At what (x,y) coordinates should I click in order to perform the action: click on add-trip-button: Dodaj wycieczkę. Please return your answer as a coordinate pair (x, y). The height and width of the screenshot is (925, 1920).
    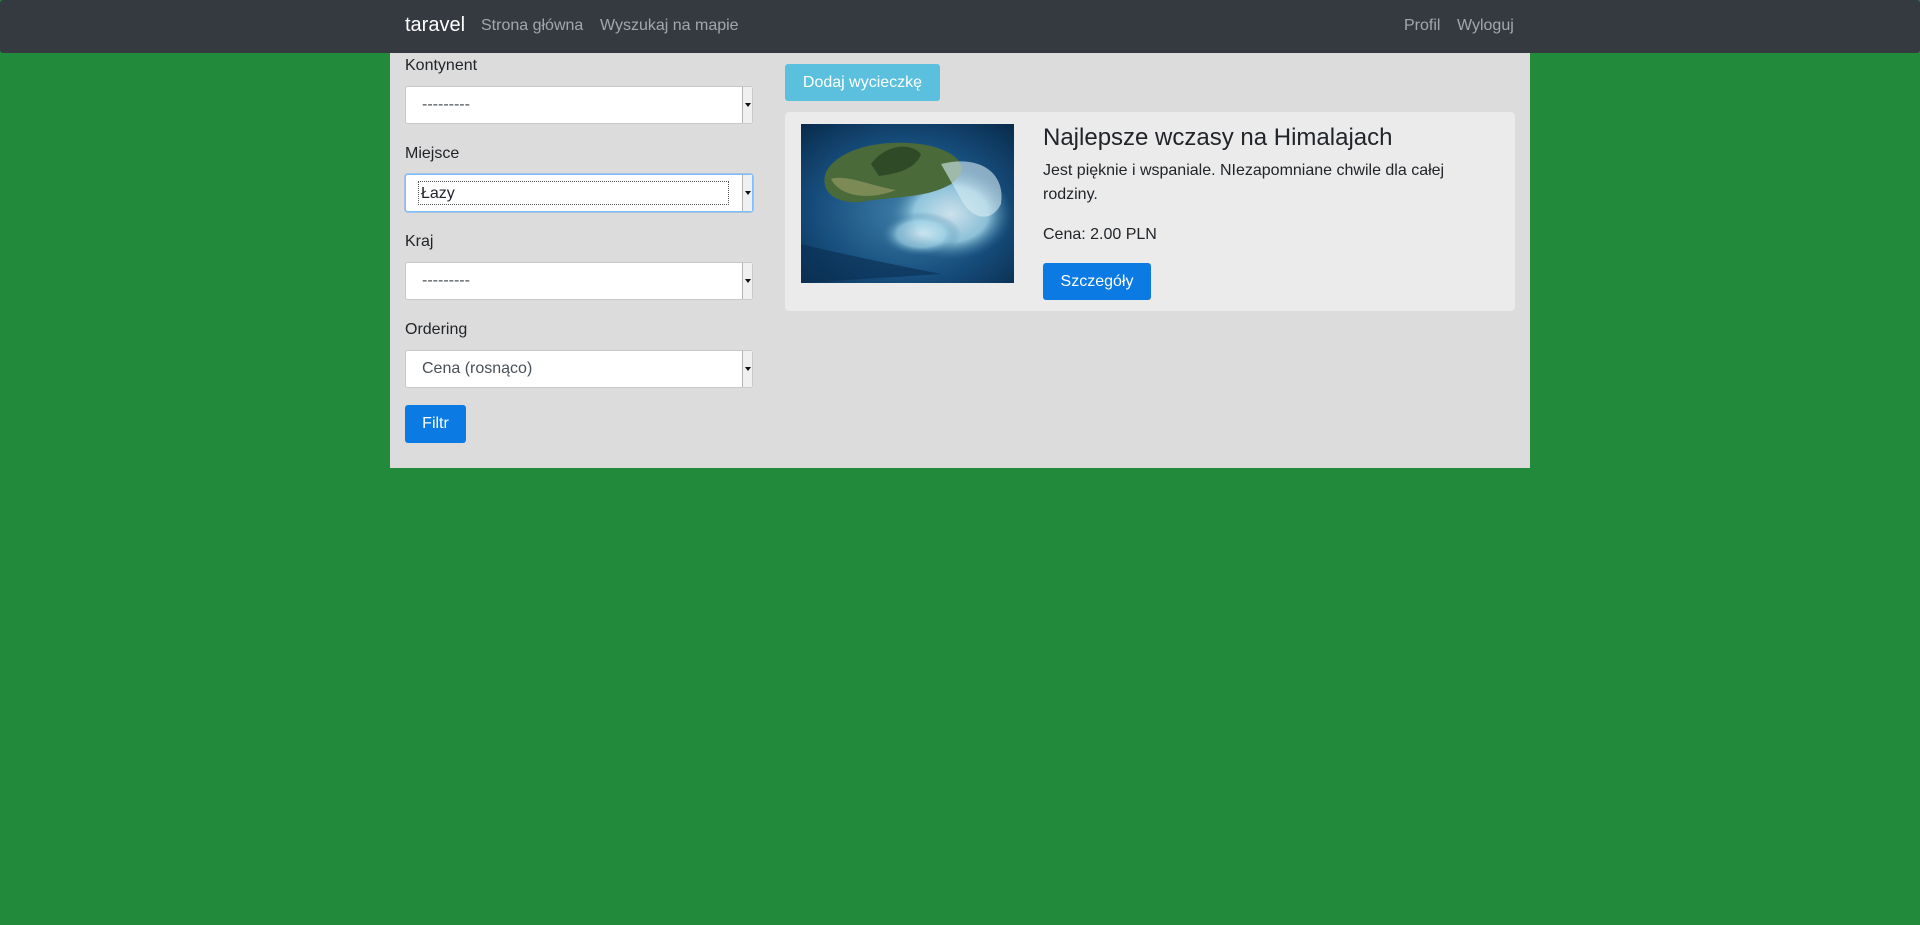
    Looking at the image, I should click on (862, 82).